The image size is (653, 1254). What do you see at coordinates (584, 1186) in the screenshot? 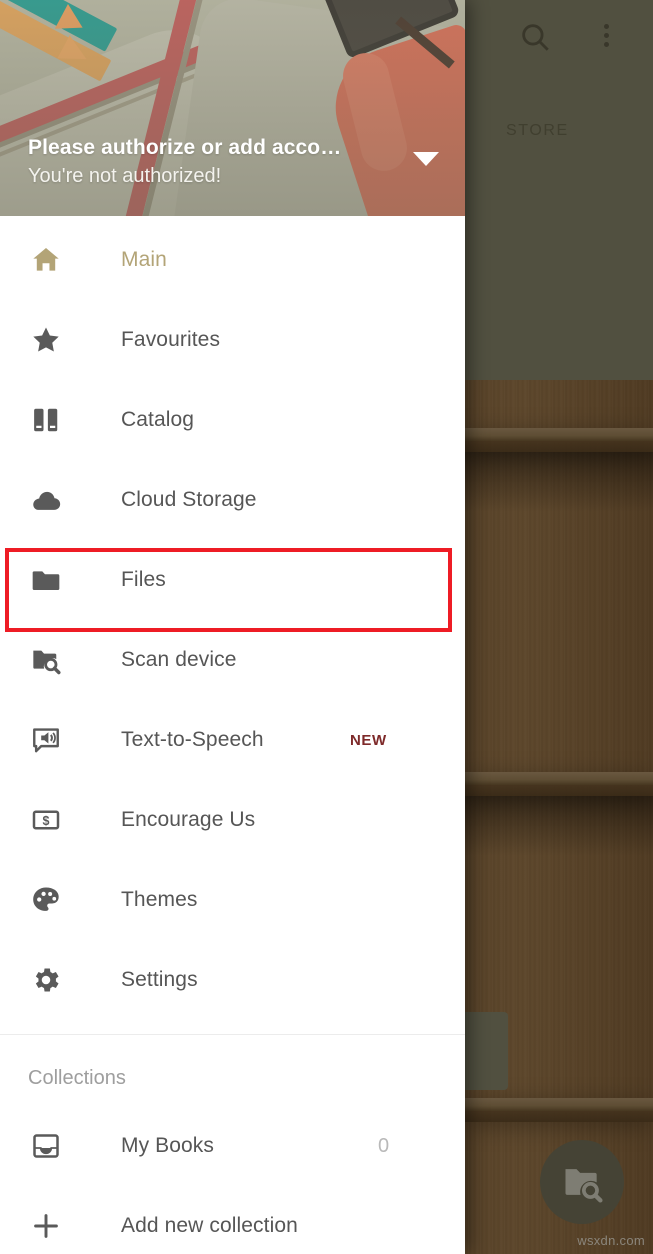
I see `scan-folder-icon` at bounding box center [584, 1186].